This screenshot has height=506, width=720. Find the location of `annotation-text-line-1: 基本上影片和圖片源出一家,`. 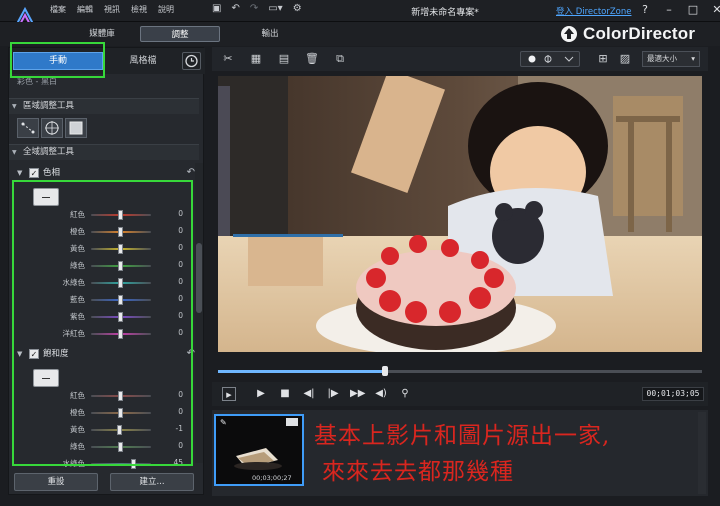

annotation-text-line-1: 基本上影片和圖片源出一家, is located at coordinates (462, 436).